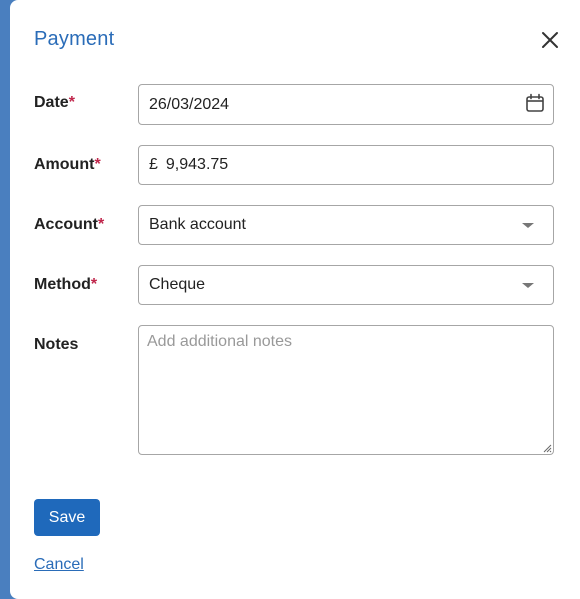 This screenshot has width=580, height=599. What do you see at coordinates (177, 284) in the screenshot?
I see `method-selected: Cheque` at bounding box center [177, 284].